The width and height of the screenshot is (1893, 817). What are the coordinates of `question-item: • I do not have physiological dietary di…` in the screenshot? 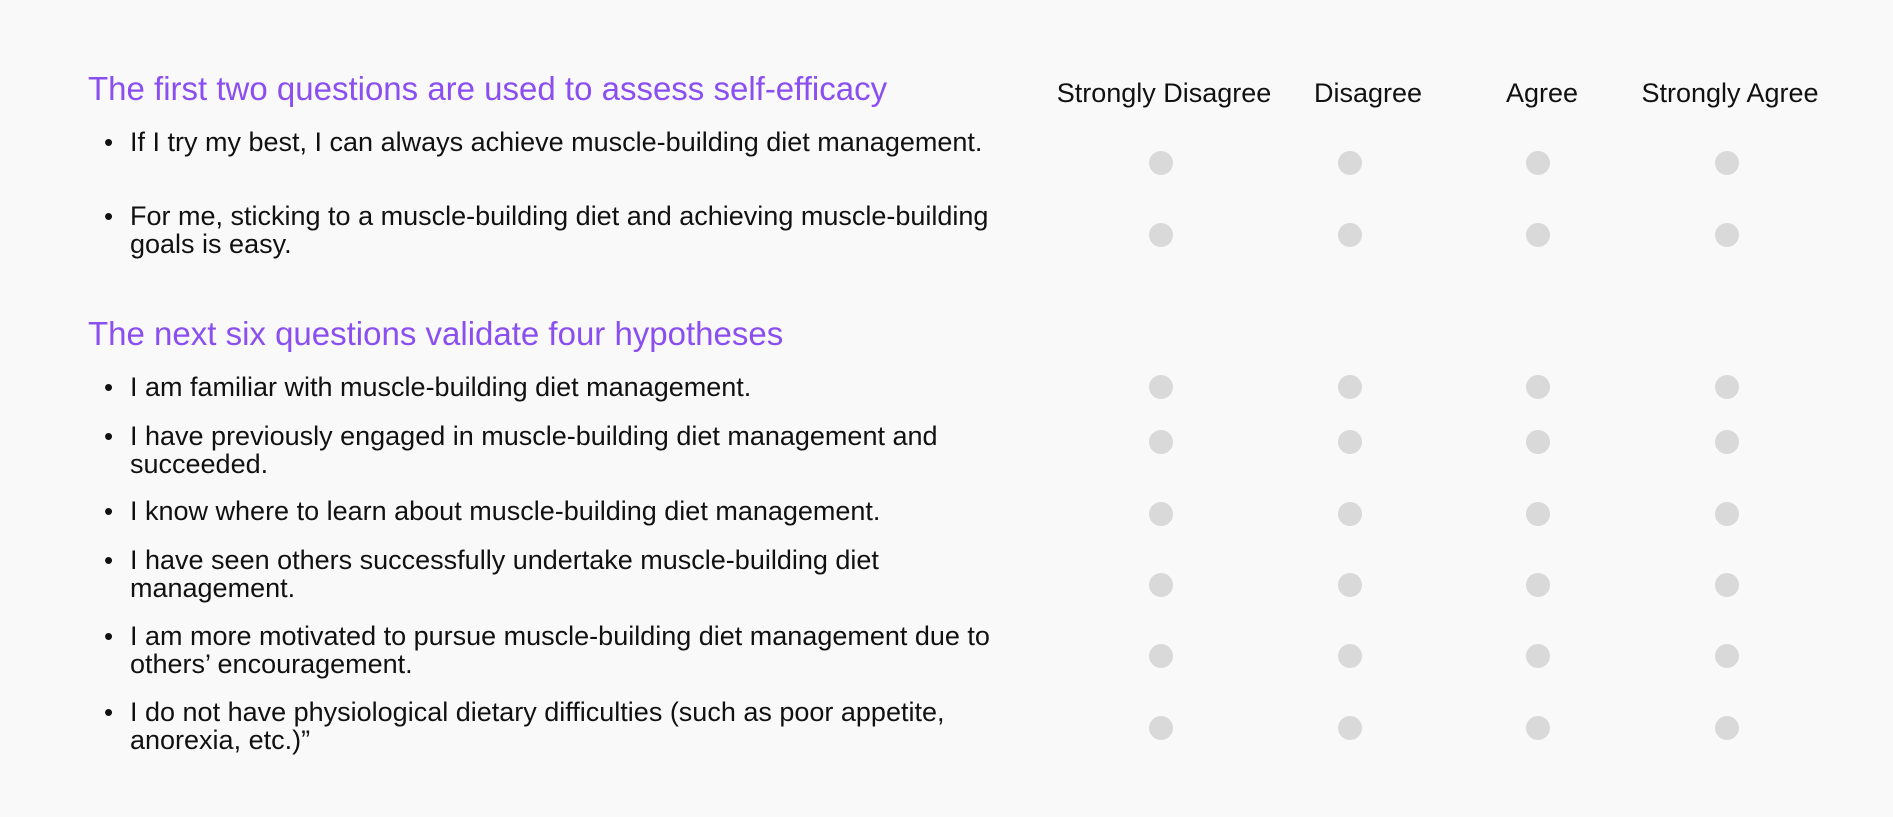 It's located at (577, 726).